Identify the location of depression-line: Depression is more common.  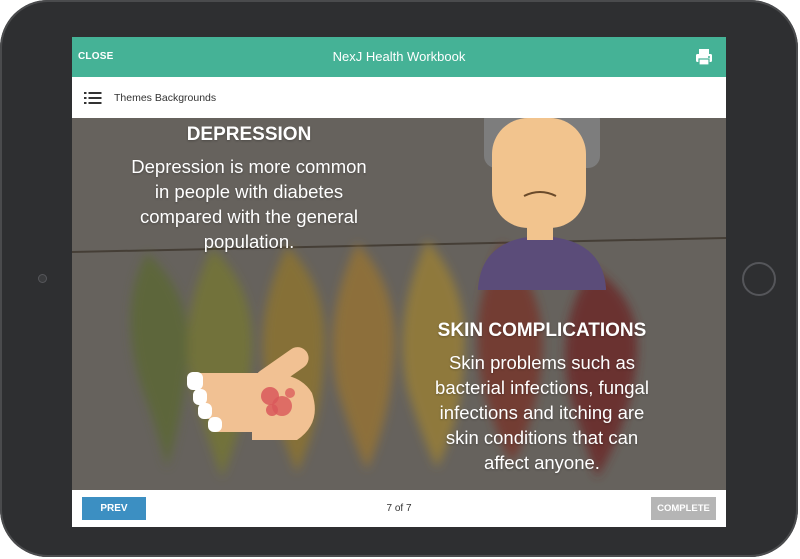
(249, 166).